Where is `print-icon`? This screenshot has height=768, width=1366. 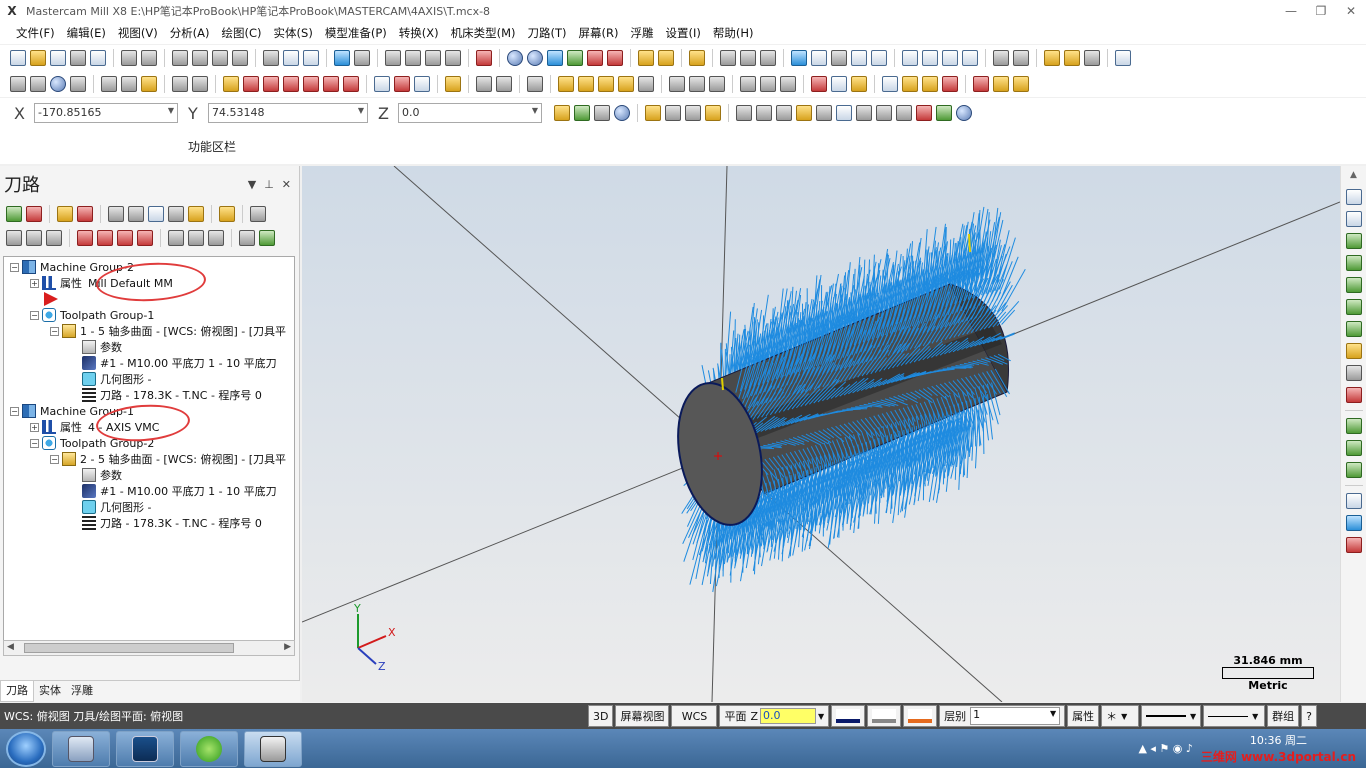
print-icon is located at coordinates (78, 58).